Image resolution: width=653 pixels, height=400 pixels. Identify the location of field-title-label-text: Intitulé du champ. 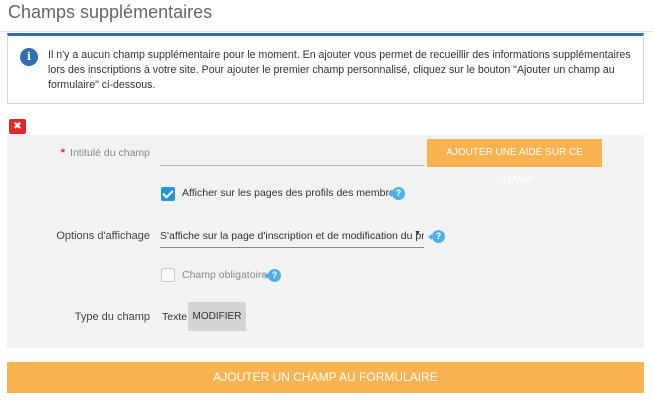
(110, 153).